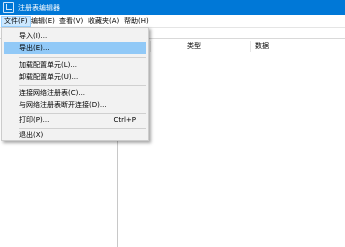 The width and height of the screenshot is (345, 247). What do you see at coordinates (262, 46) in the screenshot?
I see `column-header-data: 数据` at bounding box center [262, 46].